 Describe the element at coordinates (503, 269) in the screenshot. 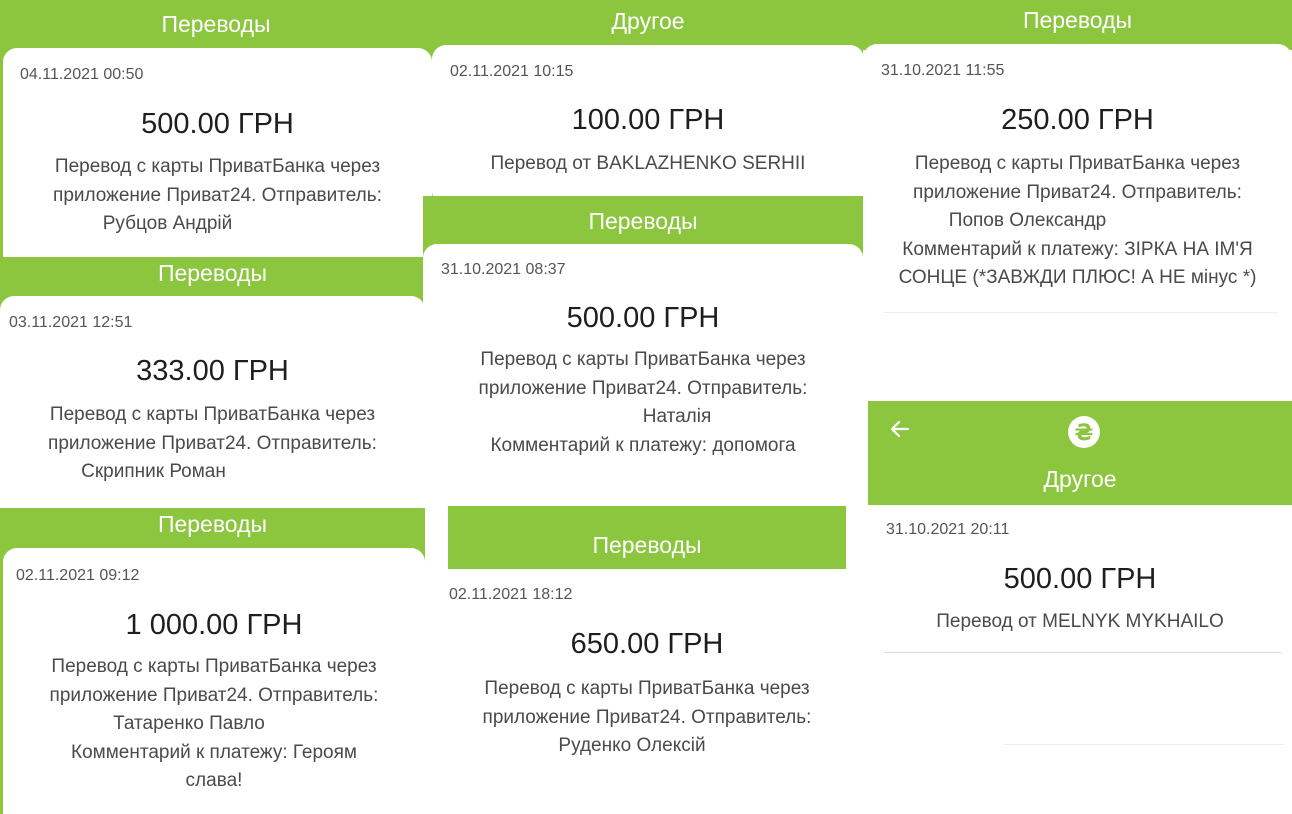

I see `transaction-date: 31.10.2021 08:37` at that location.